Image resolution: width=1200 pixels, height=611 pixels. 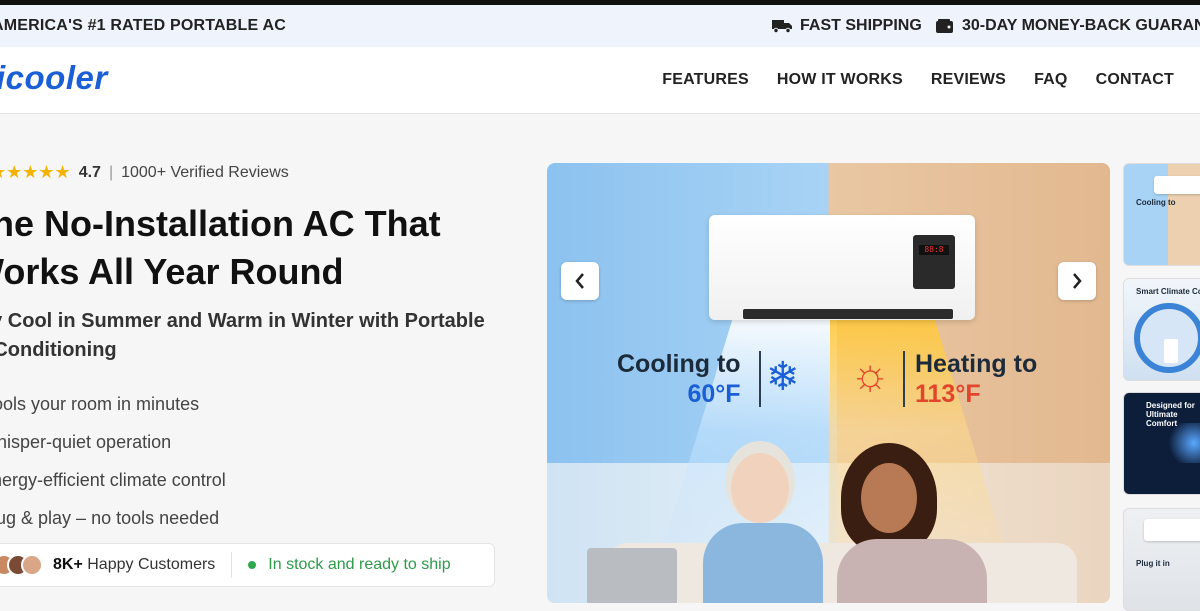 What do you see at coordinates (1161, 214) in the screenshot?
I see `gallery-thumbnail: Cooling to` at bounding box center [1161, 214].